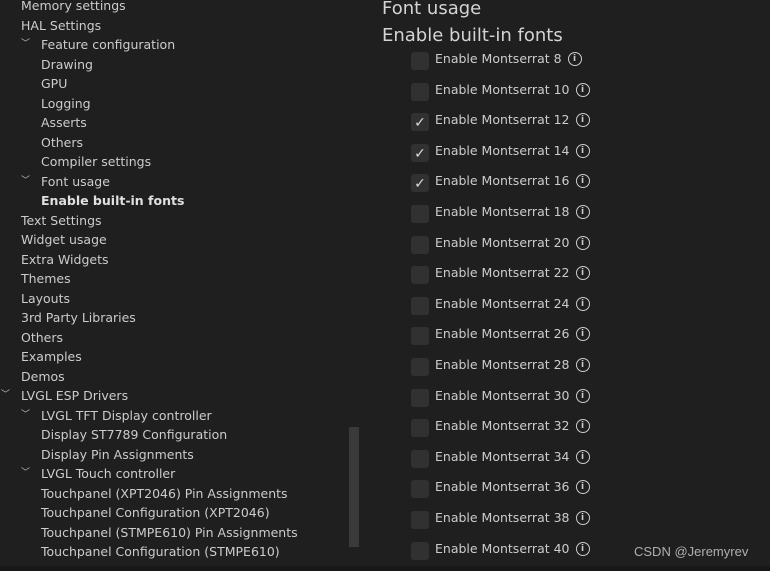  I want to click on font-option-row: Enable Montserrat 22 i, so click(500, 279).